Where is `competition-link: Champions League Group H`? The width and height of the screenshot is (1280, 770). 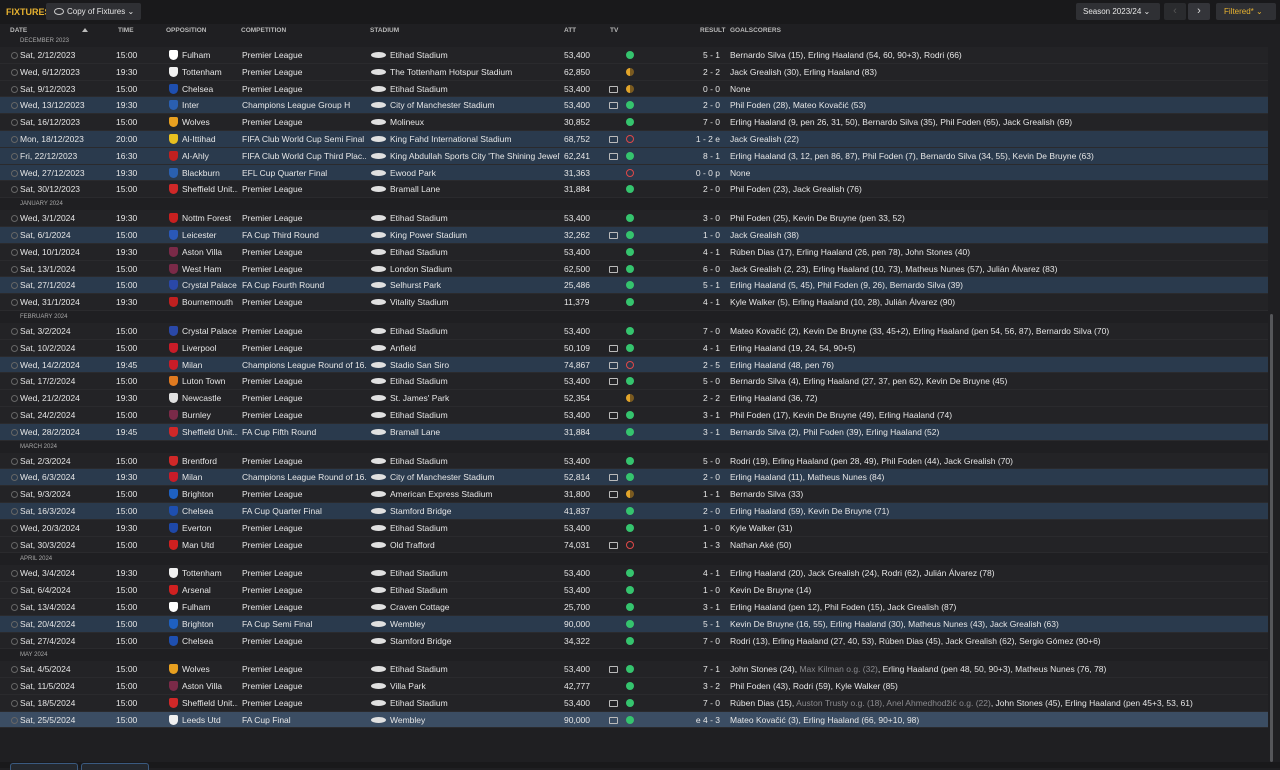
competition-link: Champions League Group H is located at coordinates (304, 105).